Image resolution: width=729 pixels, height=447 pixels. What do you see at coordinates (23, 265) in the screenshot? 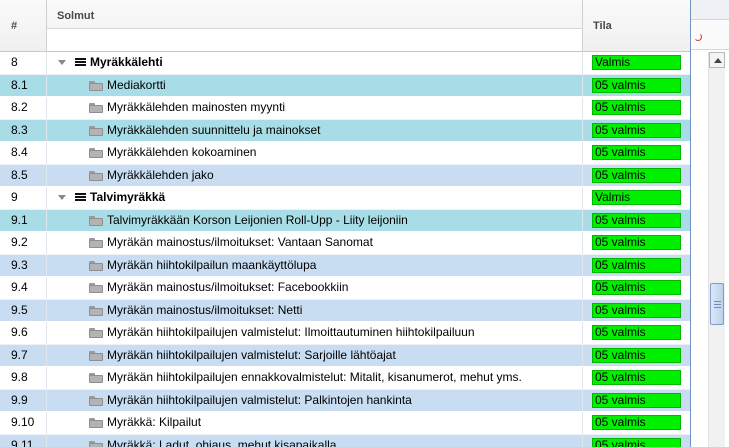
I see `row-number: 9.3` at bounding box center [23, 265].